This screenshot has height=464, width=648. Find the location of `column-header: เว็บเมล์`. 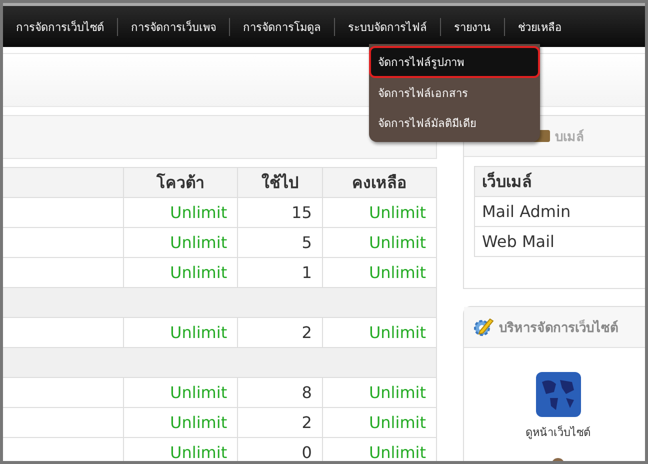

column-header: เว็บเมล์ is located at coordinates (559, 181).